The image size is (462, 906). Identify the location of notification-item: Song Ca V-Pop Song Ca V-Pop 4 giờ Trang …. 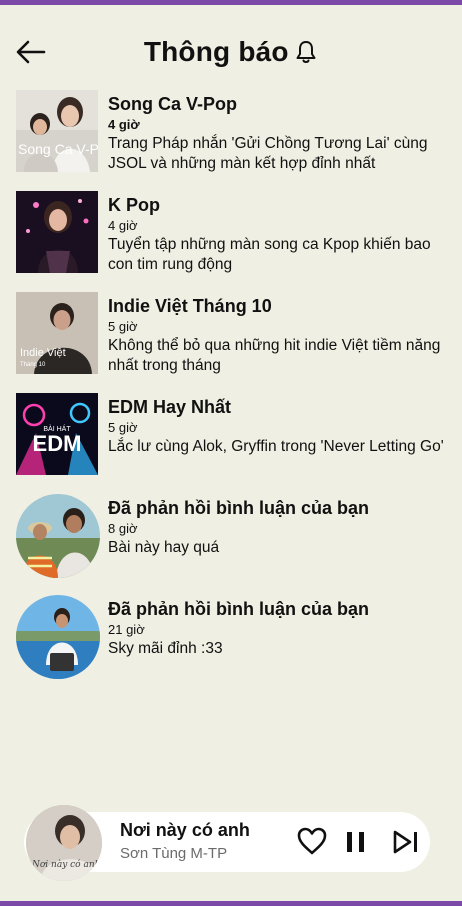
(231, 135).